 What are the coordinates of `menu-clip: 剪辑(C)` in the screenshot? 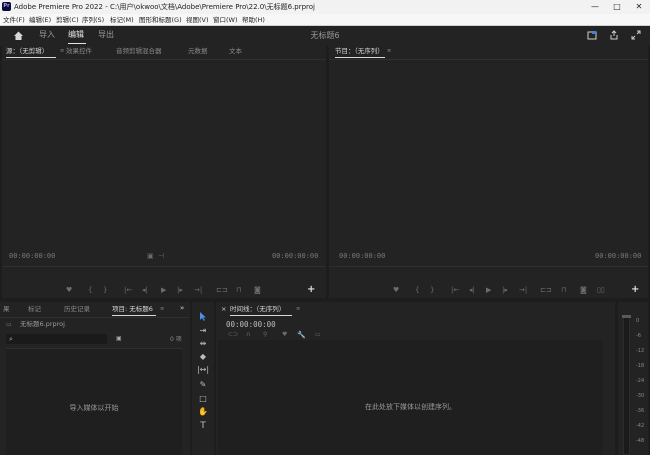 It's located at (67, 20).